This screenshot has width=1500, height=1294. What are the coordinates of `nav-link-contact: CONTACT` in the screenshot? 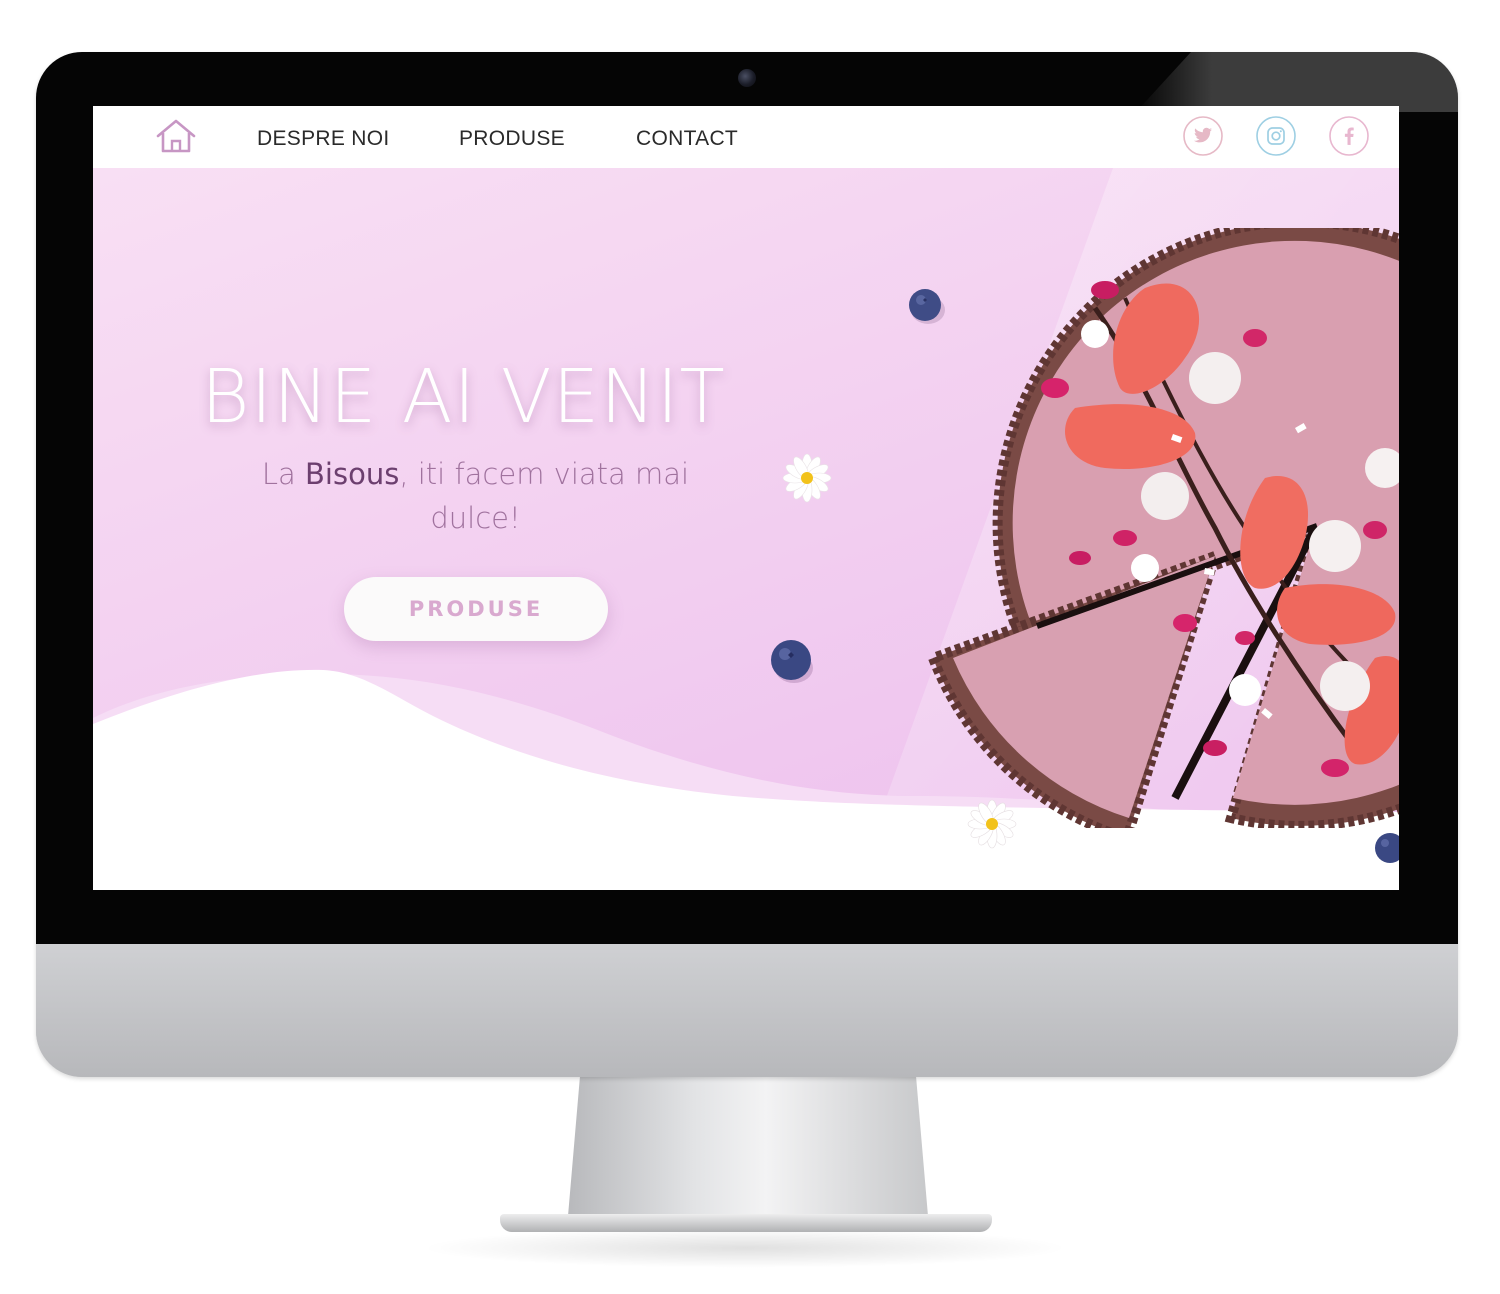 It's located at (687, 139).